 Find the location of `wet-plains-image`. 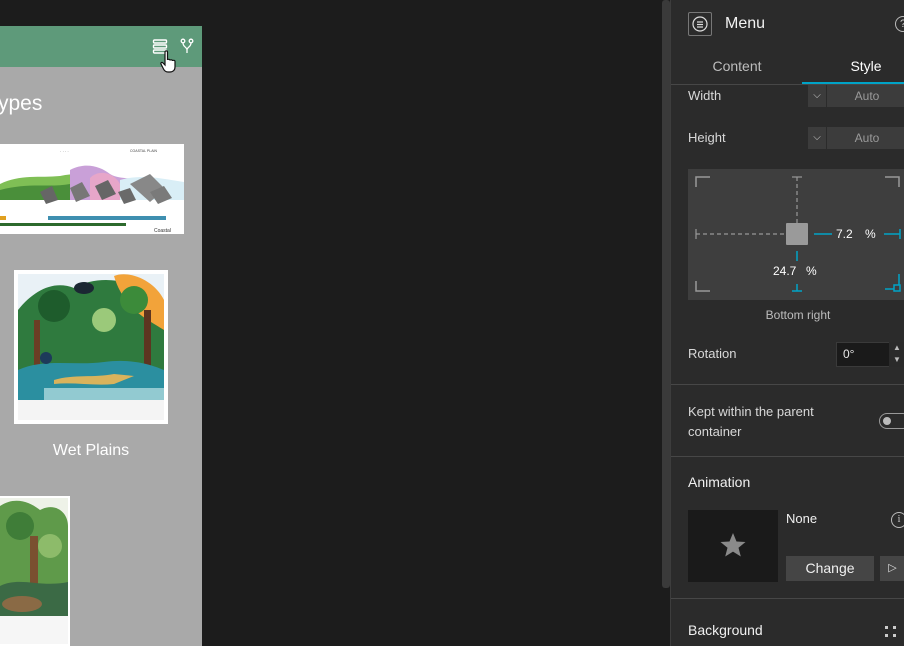

wet-plains-image is located at coordinates (91, 347).